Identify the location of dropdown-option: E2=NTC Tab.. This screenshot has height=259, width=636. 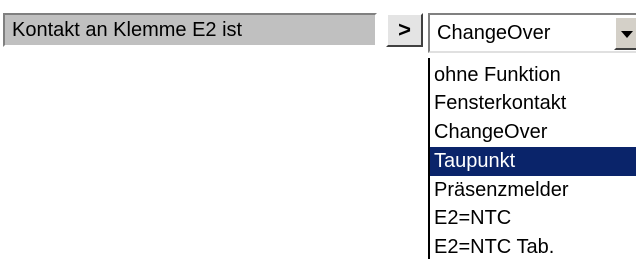
(533, 246).